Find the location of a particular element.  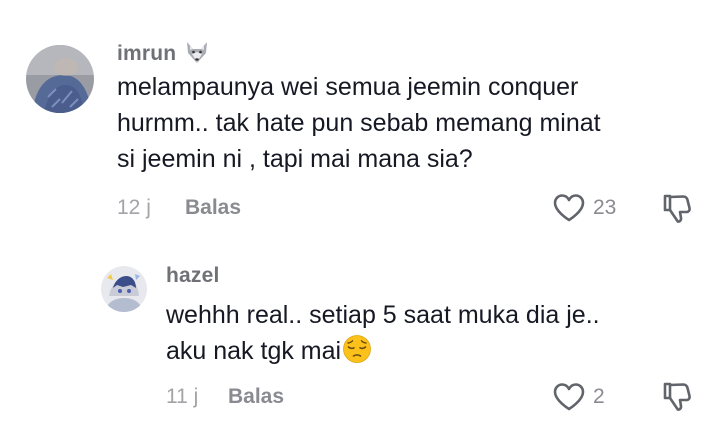

wolf-face-icon is located at coordinates (197, 55).